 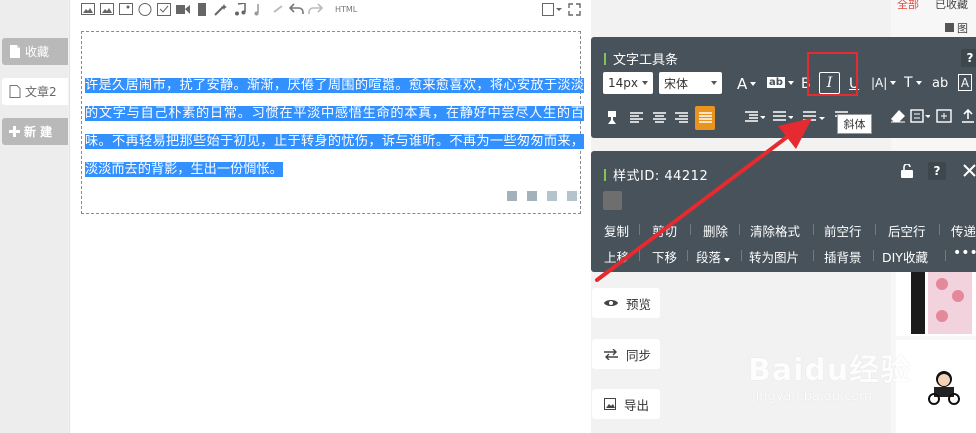 I want to click on align-justify-button, so click(x=705, y=118).